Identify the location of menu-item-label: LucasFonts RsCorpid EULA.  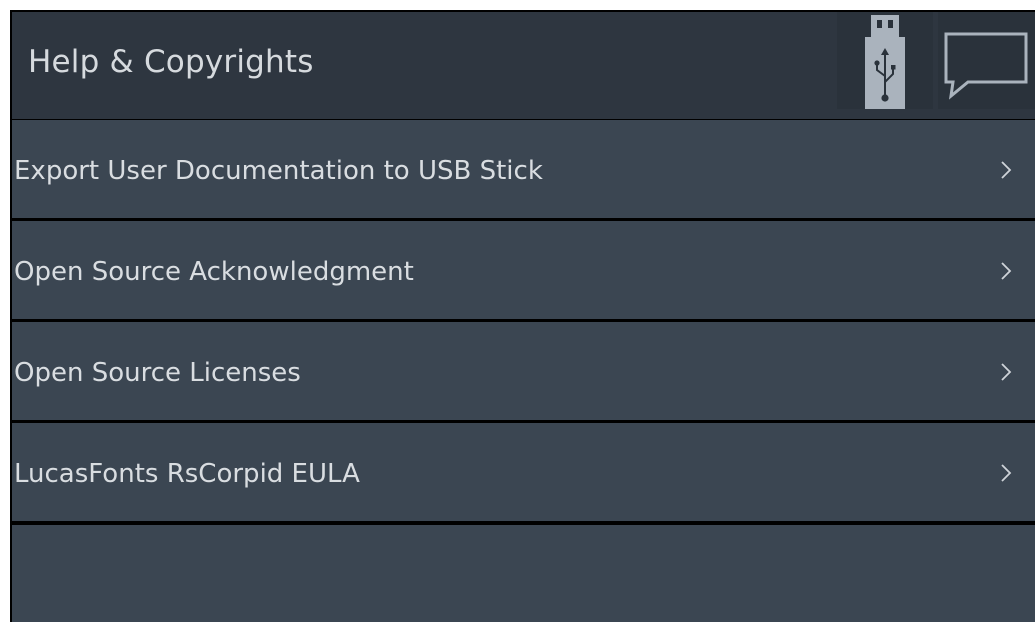
(187, 474).